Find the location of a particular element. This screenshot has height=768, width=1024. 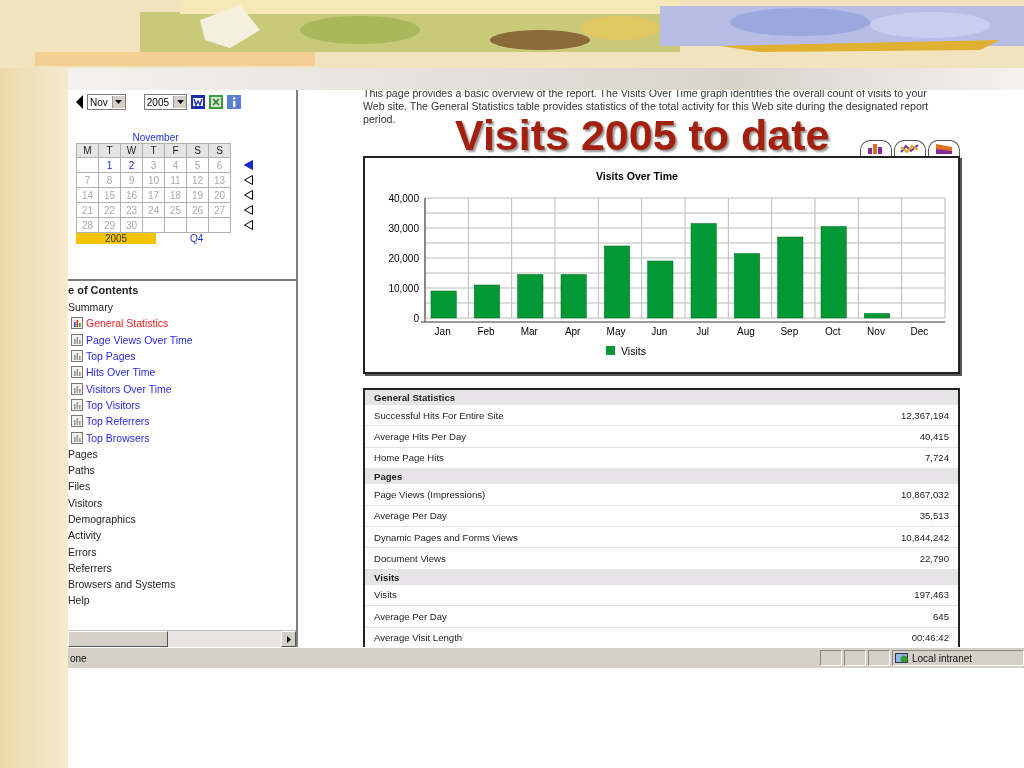

calendar-day: 1 is located at coordinates (109, 165).